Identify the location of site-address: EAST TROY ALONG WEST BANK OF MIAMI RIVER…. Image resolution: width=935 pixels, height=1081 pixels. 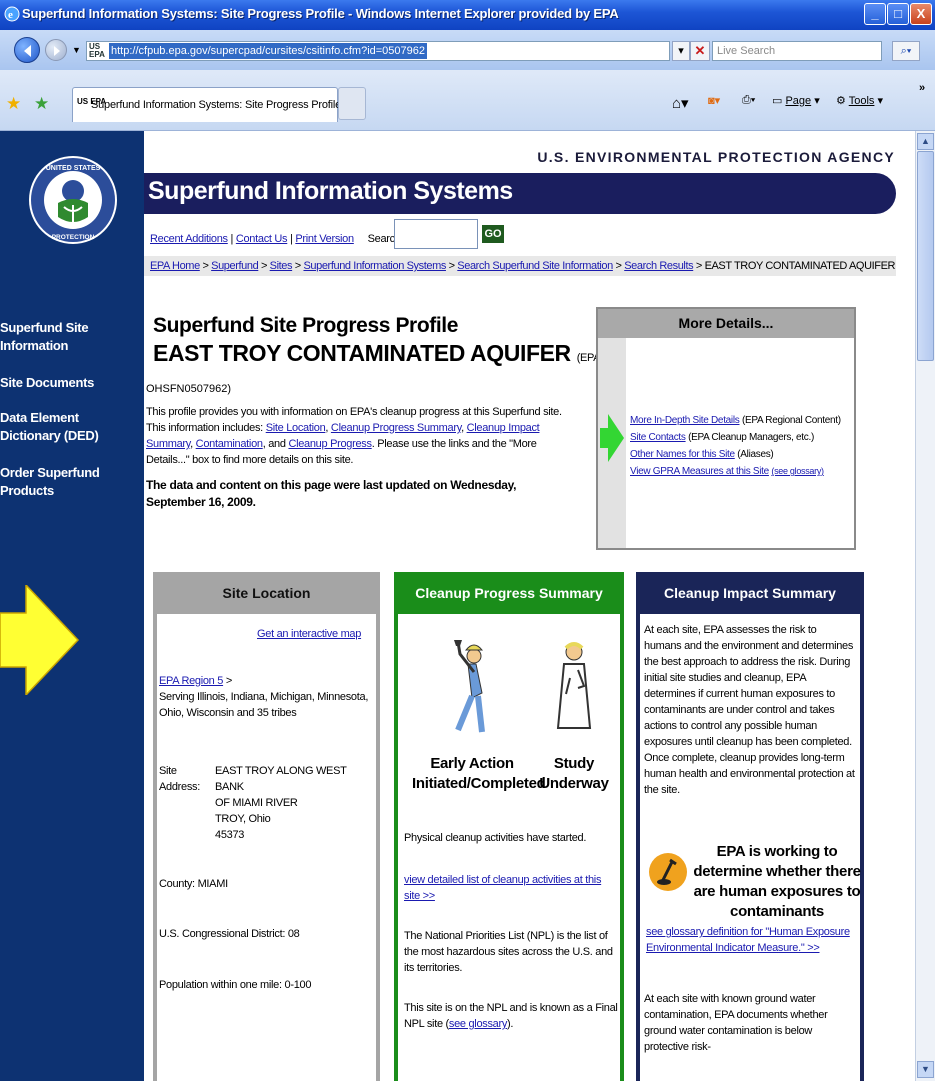
(295, 803).